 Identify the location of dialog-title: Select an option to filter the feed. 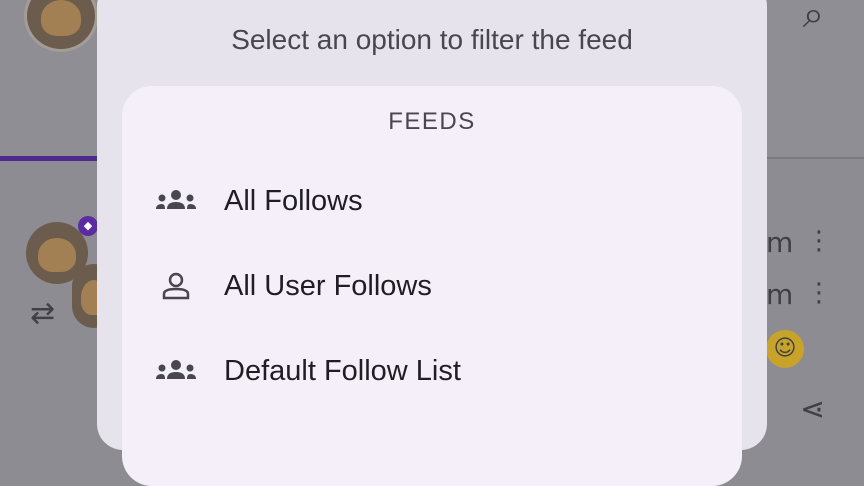
(432, 39).